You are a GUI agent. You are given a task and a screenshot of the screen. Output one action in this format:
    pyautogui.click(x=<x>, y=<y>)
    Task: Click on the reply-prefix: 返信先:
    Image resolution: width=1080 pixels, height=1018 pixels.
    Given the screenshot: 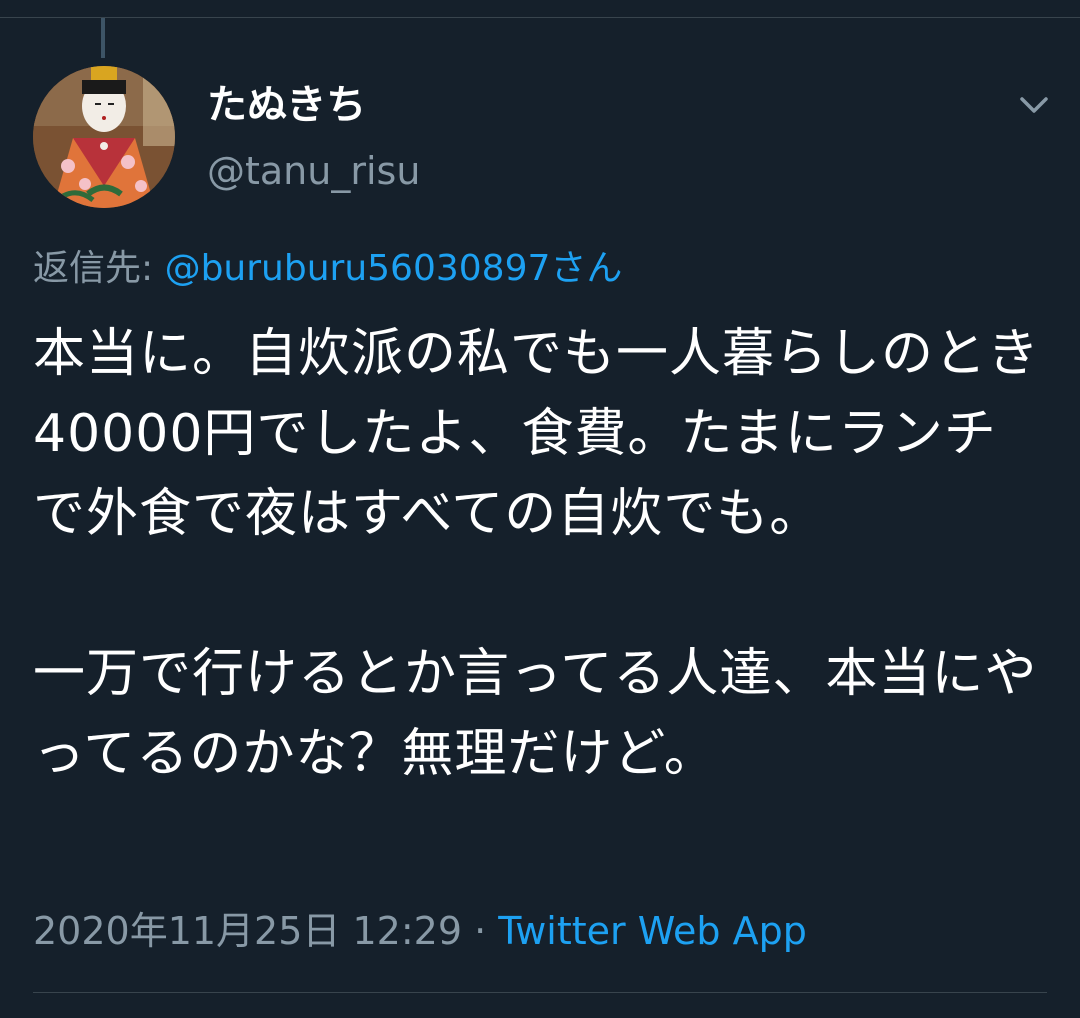 What is the action you would take?
    pyautogui.click(x=99, y=268)
    